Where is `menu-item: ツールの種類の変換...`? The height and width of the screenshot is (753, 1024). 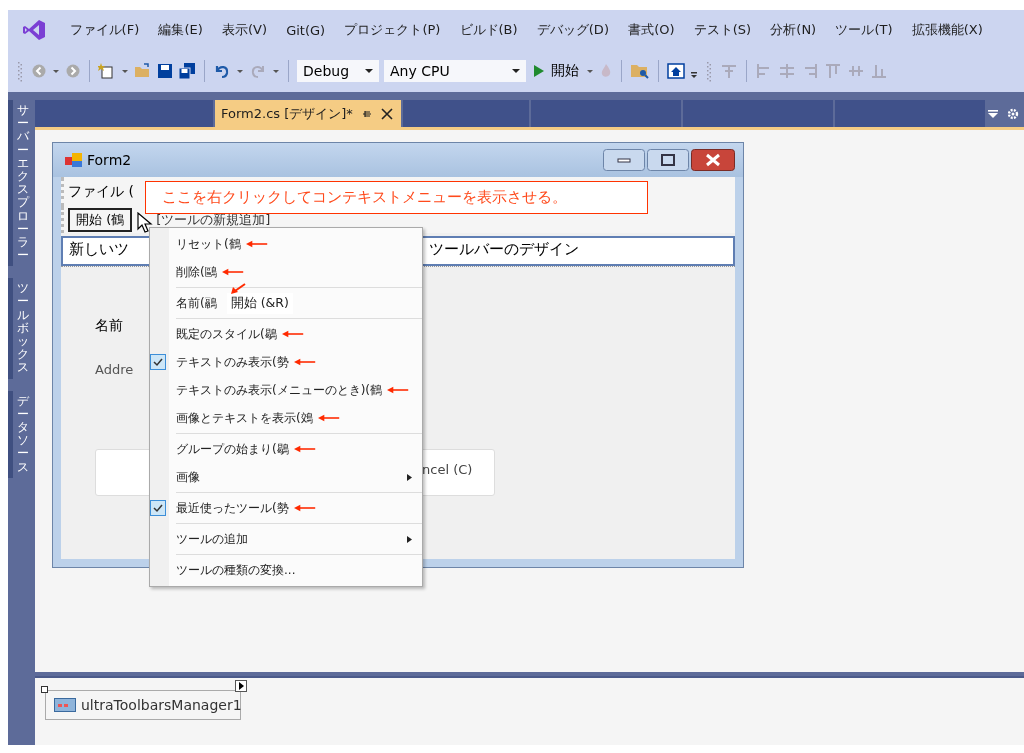
menu-item: ツールの種類の変換... is located at coordinates (286, 570).